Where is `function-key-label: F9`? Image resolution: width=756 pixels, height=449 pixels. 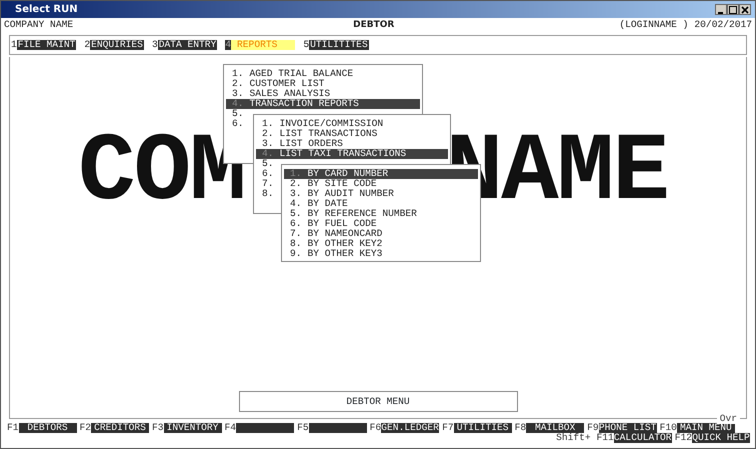
function-key-label: F9 is located at coordinates (593, 428).